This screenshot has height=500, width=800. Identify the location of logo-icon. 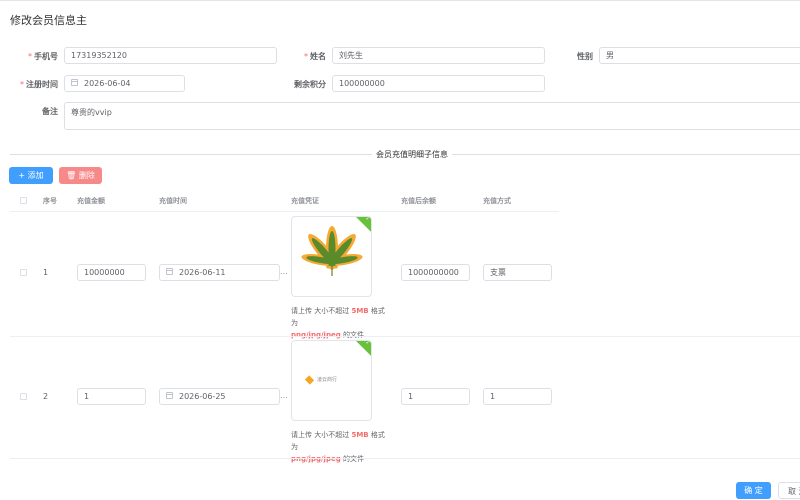
(309, 380).